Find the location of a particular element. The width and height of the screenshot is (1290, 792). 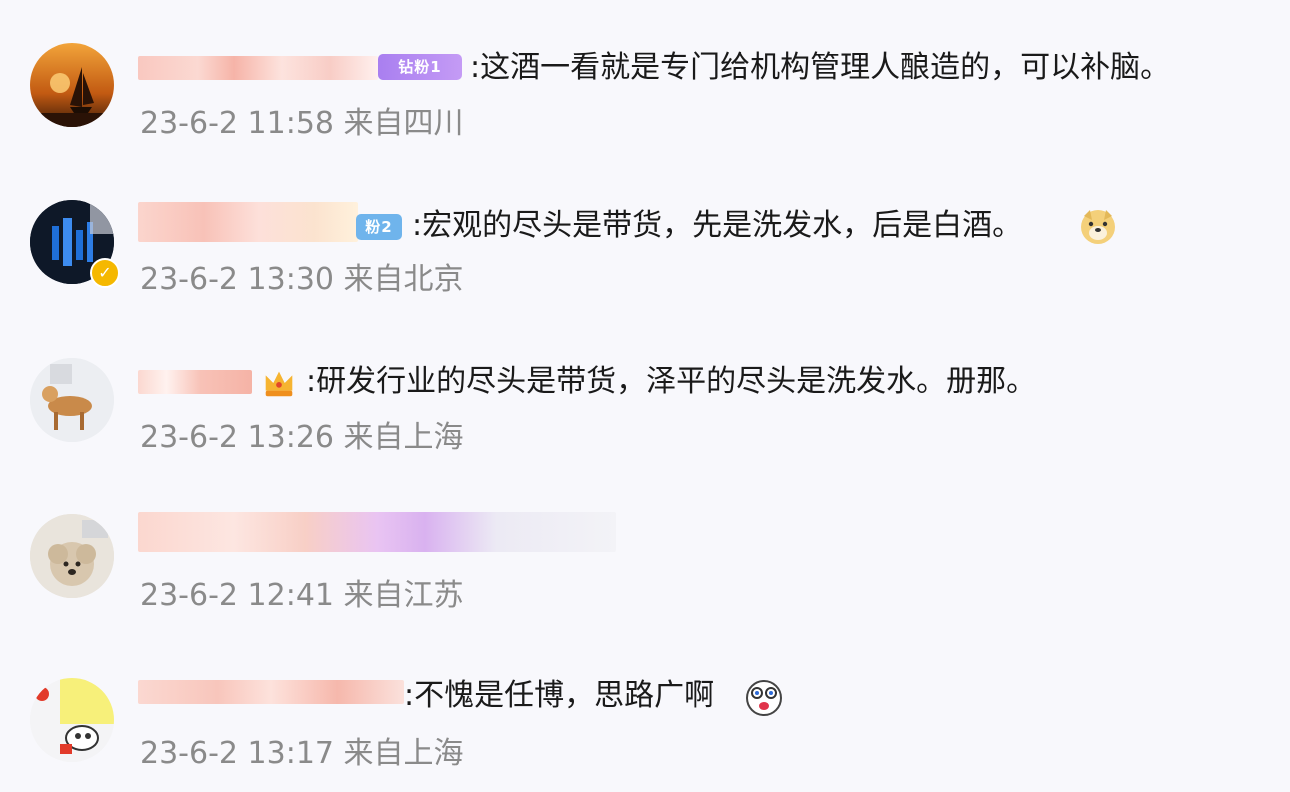

verified-badge-icon: ✓ is located at coordinates (105, 273).